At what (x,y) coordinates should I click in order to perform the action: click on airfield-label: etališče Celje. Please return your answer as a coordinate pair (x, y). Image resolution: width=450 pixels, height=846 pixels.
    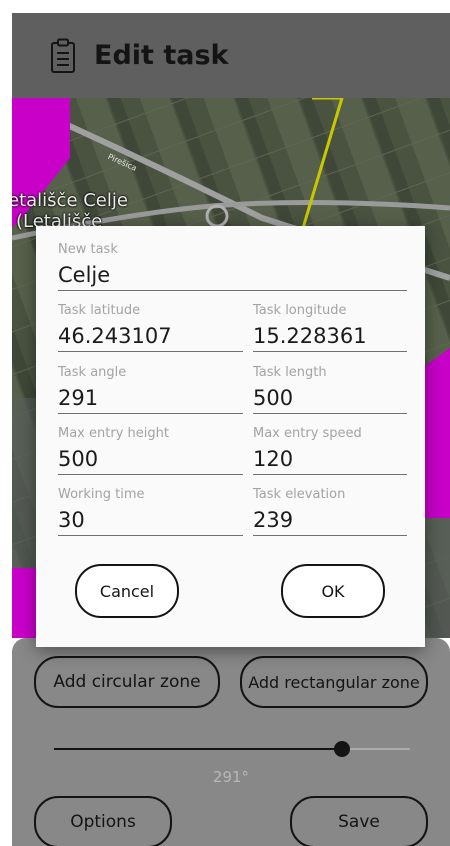
    Looking at the image, I should click on (70, 200).